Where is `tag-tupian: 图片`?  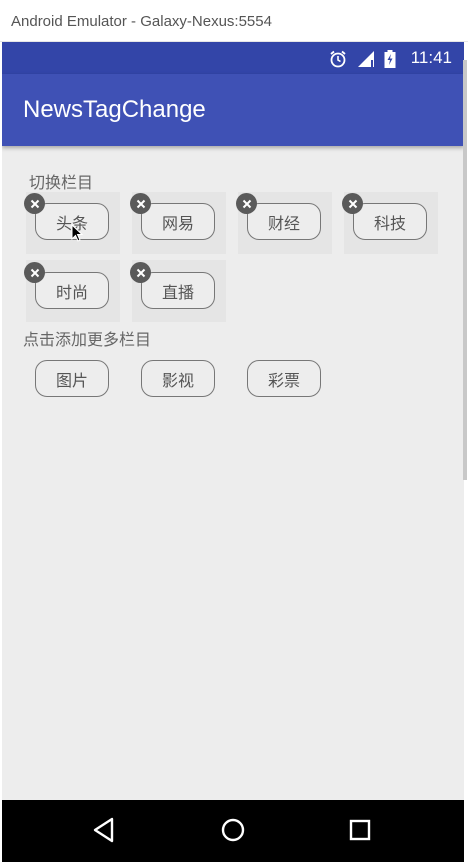 tag-tupian: 图片 is located at coordinates (72, 378).